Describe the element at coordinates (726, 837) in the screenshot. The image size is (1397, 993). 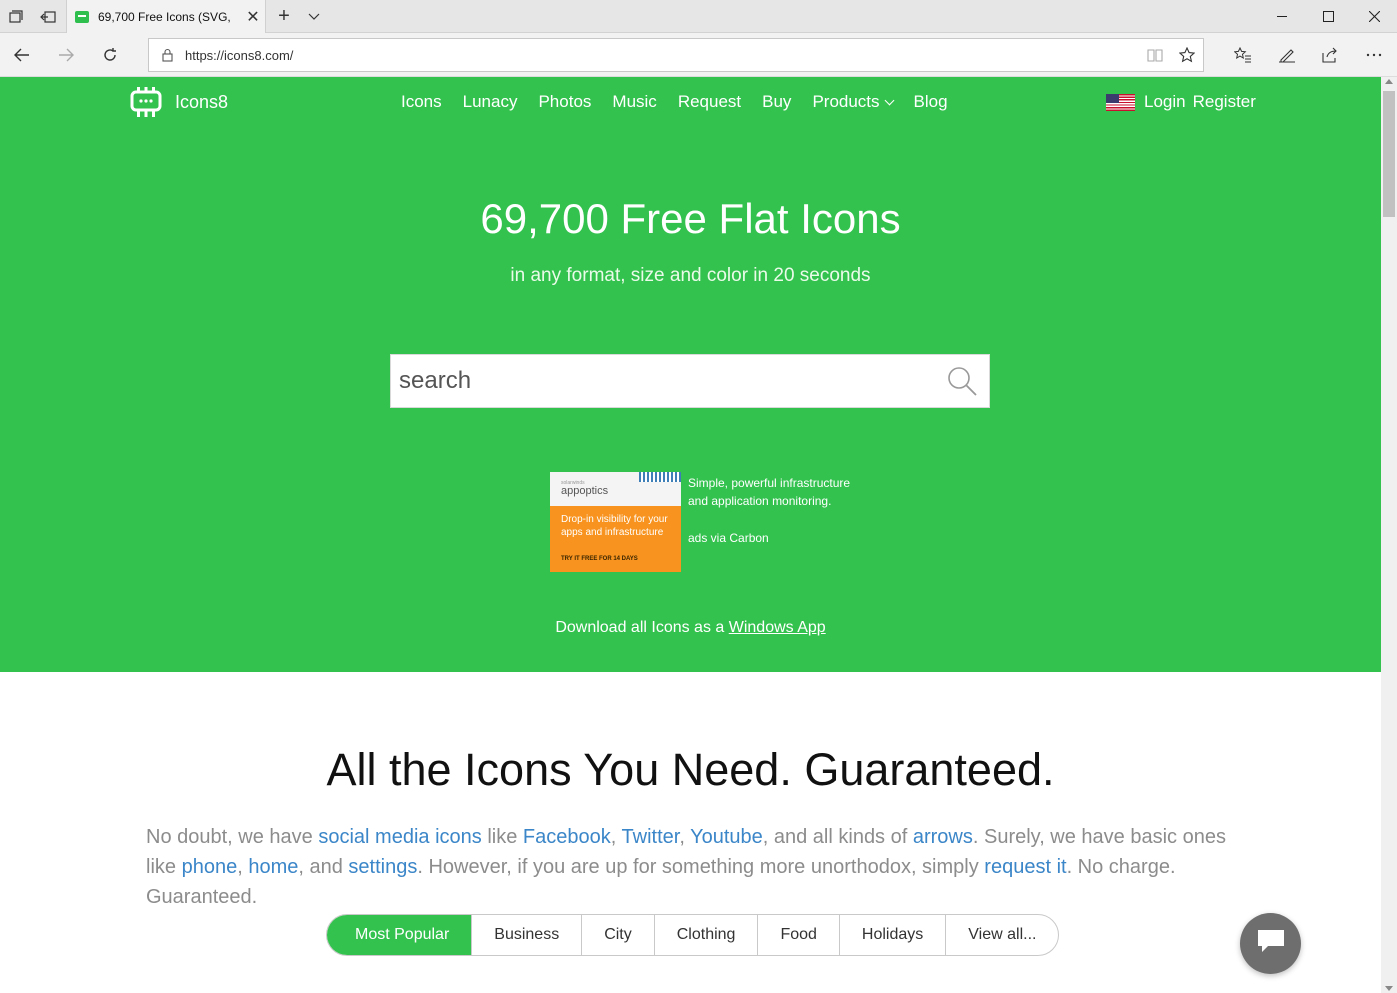
I see `link-youtube: Youtube` at that location.